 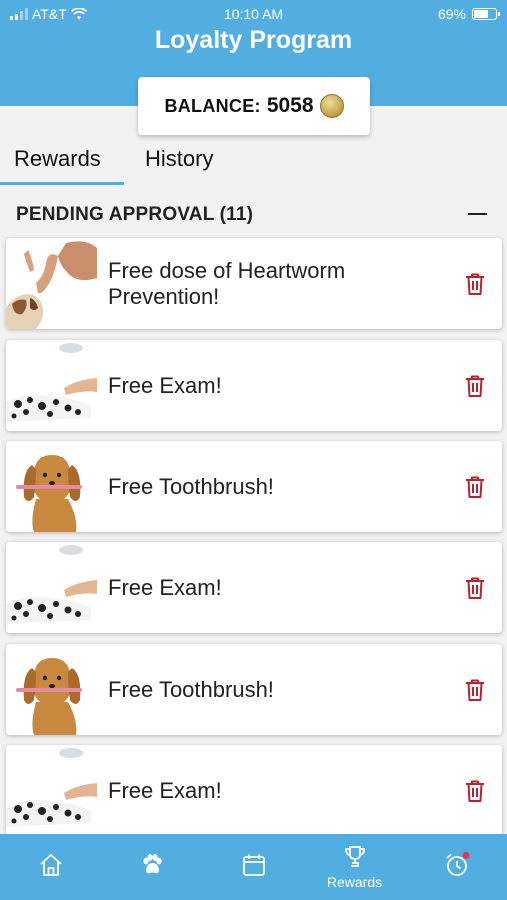 I want to click on calendar-icon, so click(x=253, y=865).